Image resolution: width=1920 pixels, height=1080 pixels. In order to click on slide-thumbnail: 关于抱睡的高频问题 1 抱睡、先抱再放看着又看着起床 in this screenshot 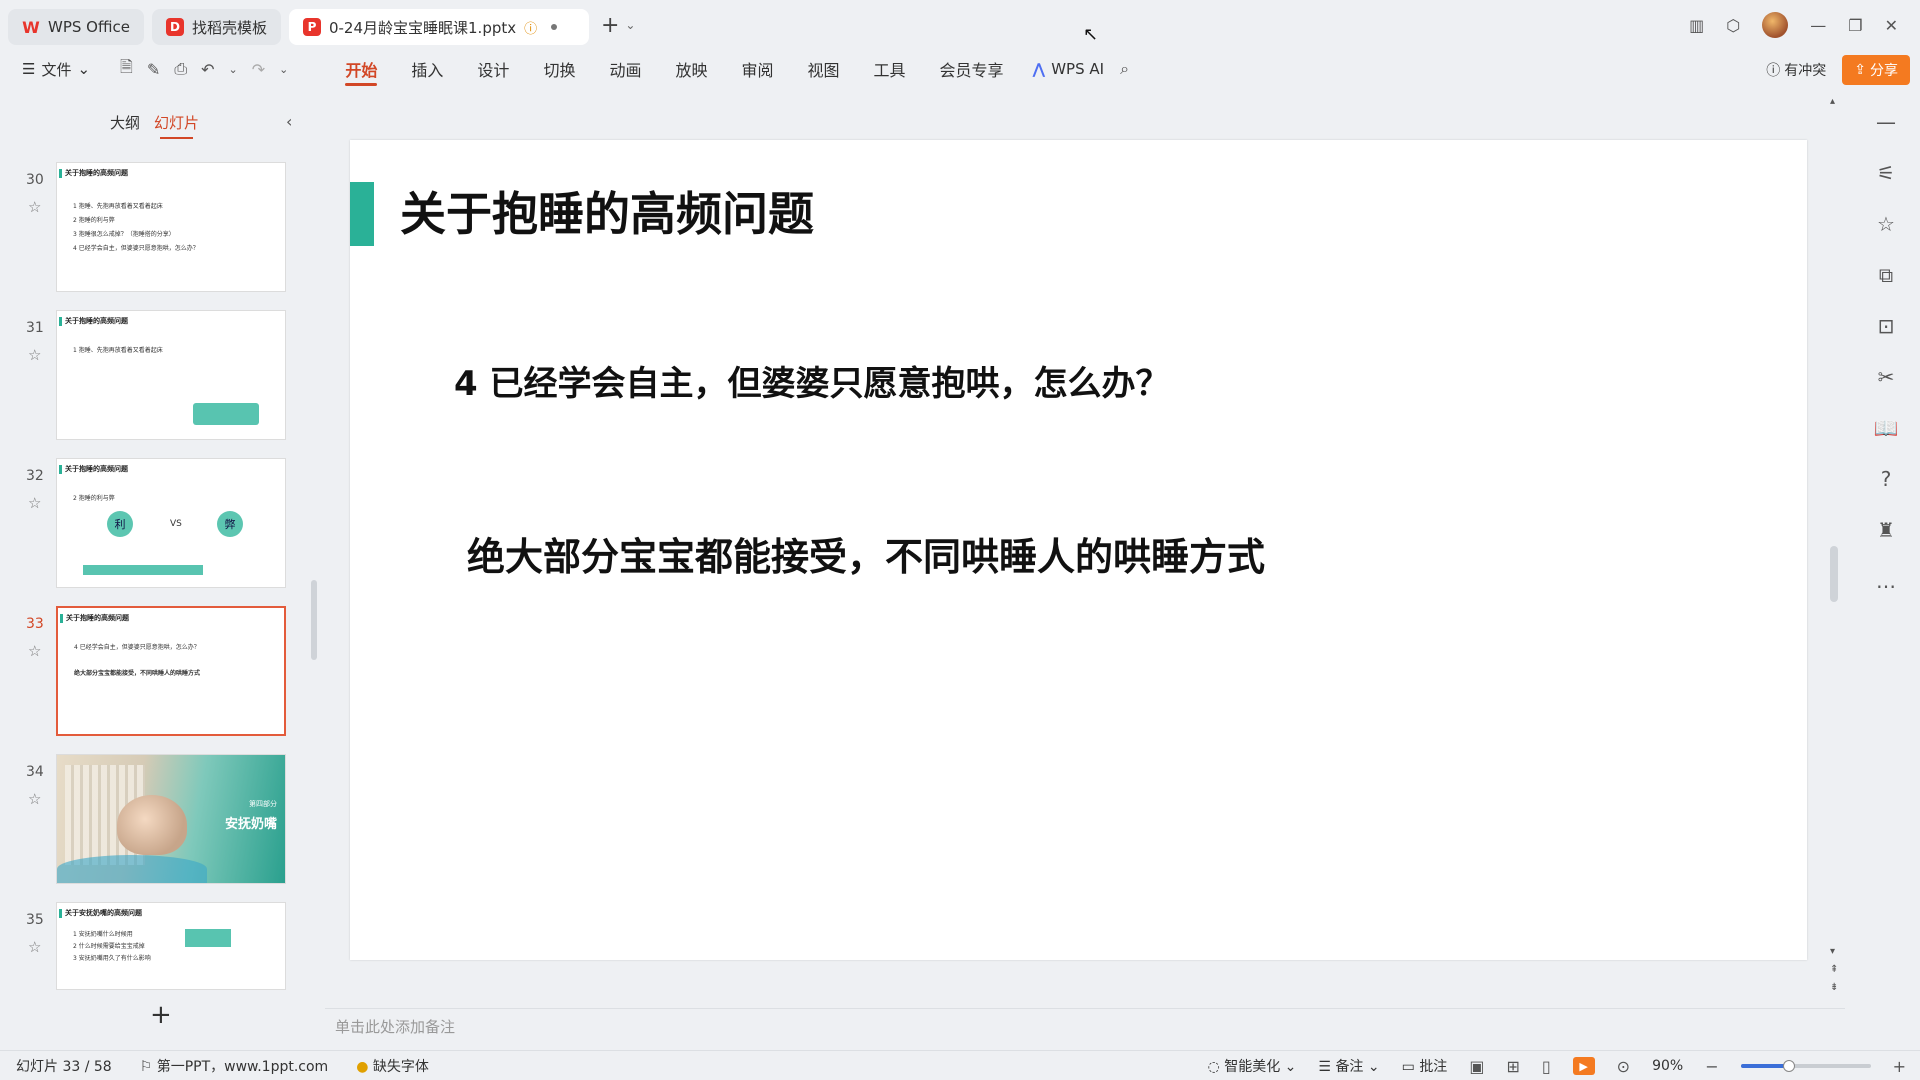, I will do `click(171, 375)`.